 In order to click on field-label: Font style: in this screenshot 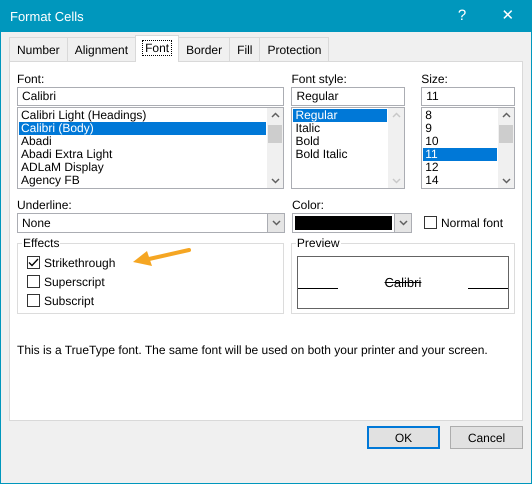, I will do `click(319, 79)`.